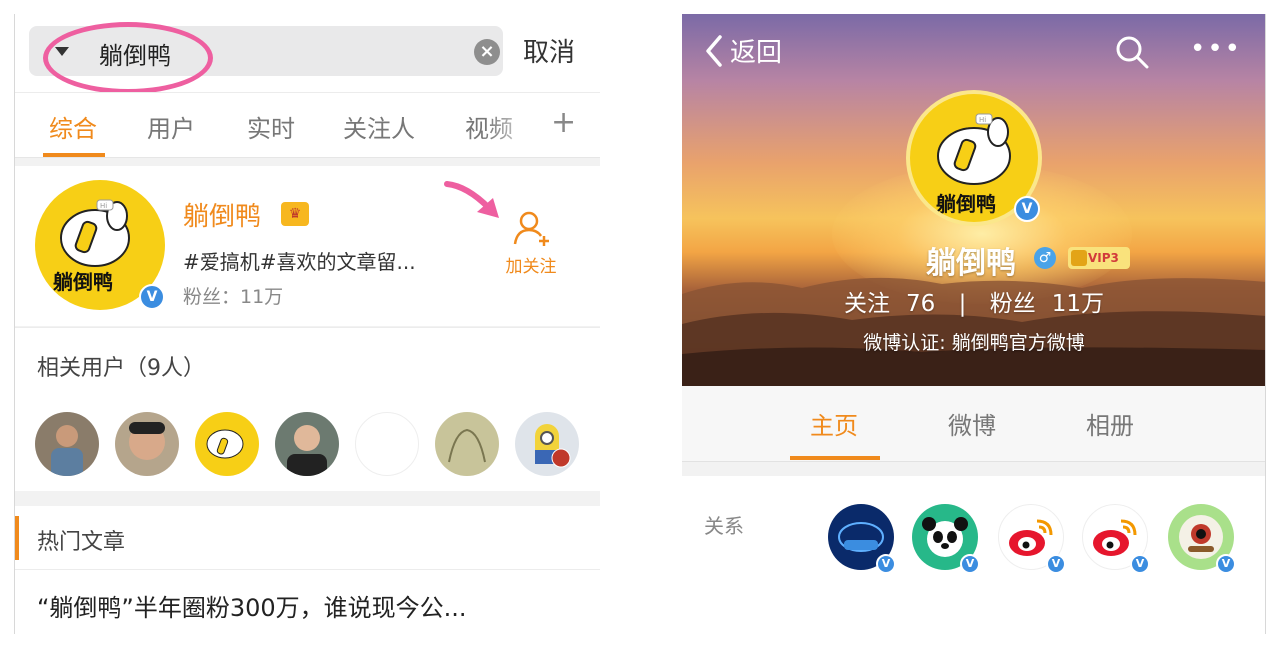 Image resolution: width=1280 pixels, height=648 pixels. Describe the element at coordinates (553, 446) in the screenshot. I see `minion-figure-icon` at that location.